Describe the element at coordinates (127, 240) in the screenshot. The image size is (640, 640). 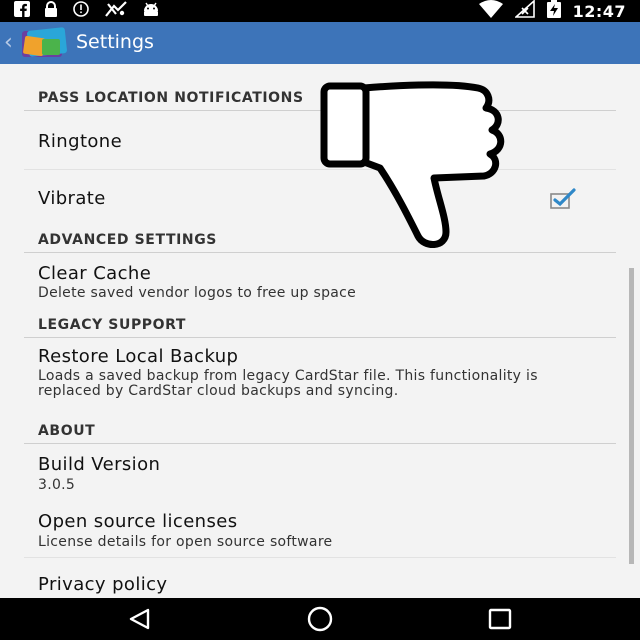
I see `category-advanced: ADVANCED SETTINGS` at that location.